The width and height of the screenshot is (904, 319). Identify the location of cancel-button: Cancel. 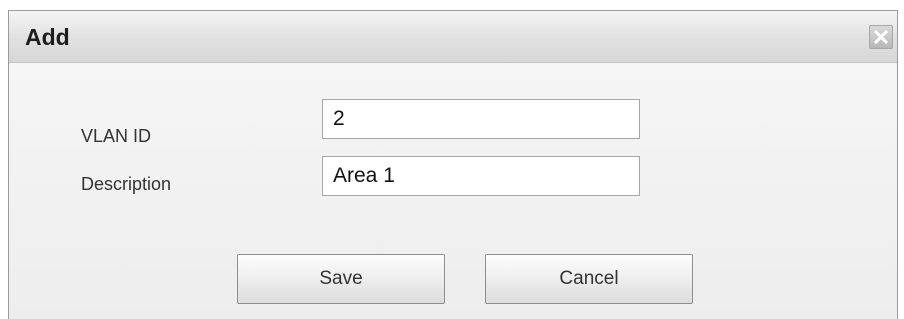
(589, 279).